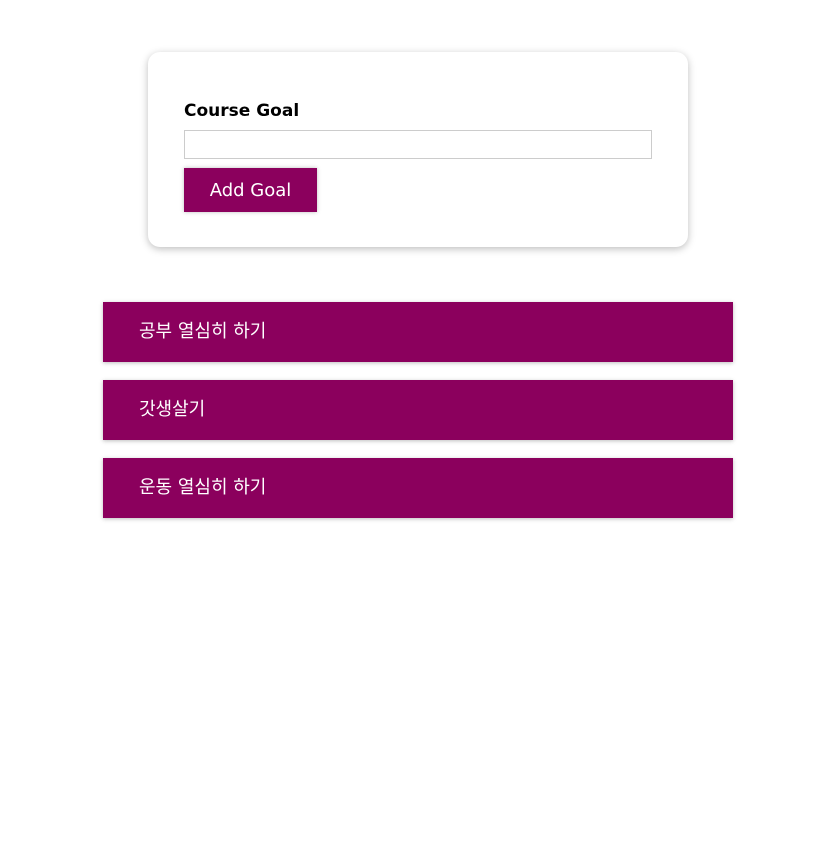 The width and height of the screenshot is (838, 856). Describe the element at coordinates (250, 190) in the screenshot. I see `add-goal-button: Add Goal` at that location.